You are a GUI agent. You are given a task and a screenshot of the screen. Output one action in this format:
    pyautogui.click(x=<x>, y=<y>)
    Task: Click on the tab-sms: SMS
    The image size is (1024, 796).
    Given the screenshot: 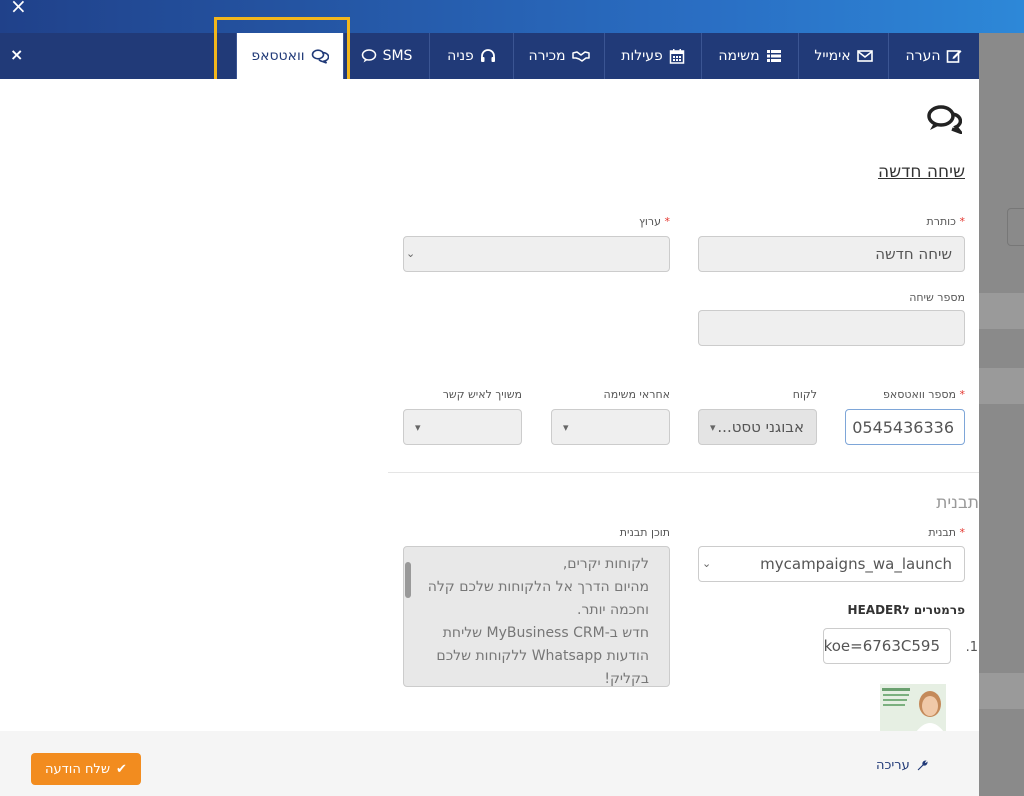 What is the action you would take?
    pyautogui.click(x=386, y=56)
    